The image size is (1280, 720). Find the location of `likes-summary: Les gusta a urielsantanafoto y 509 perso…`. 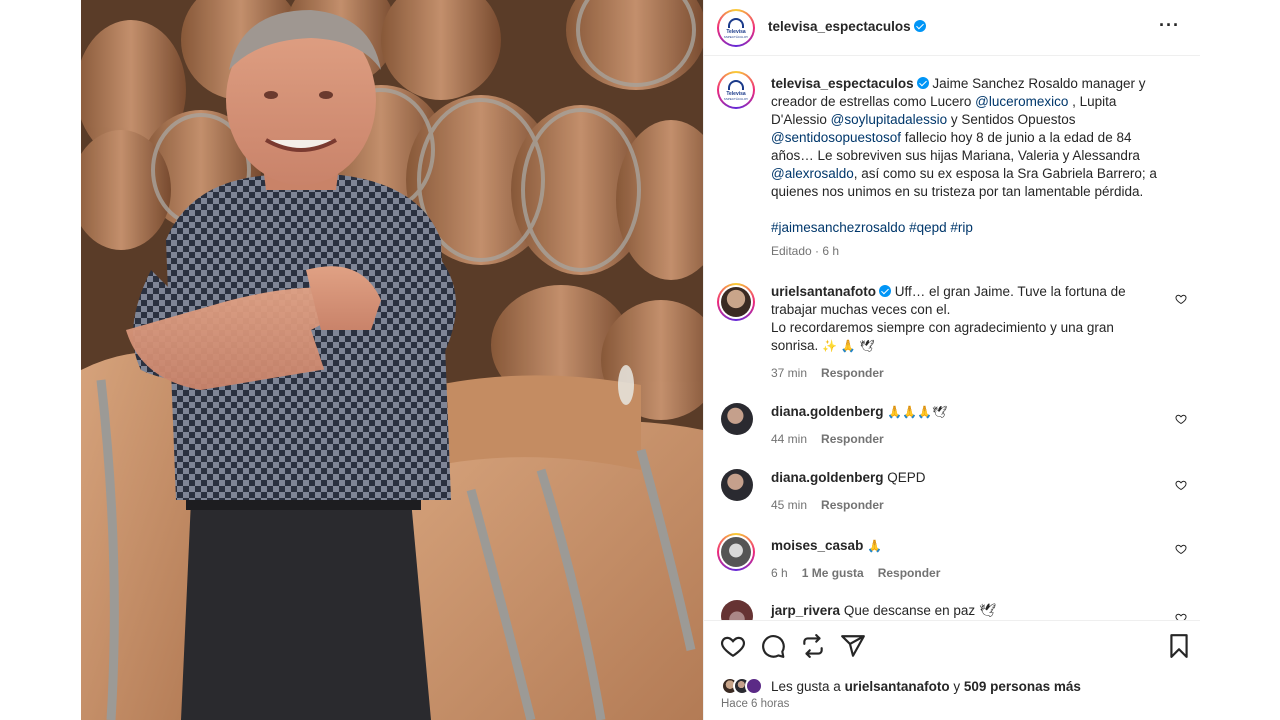

likes-summary: Les gusta a urielsantanafoto y 509 perso… is located at coordinates (901, 686).